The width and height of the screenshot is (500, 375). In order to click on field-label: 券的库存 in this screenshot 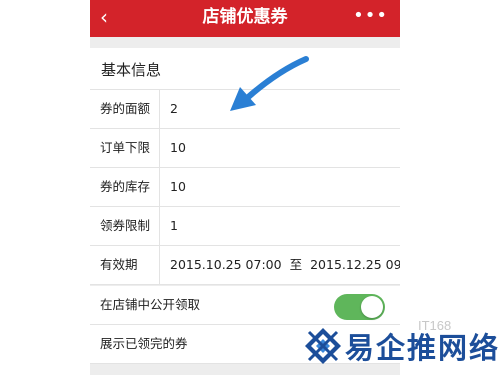, I will do `click(125, 187)`.